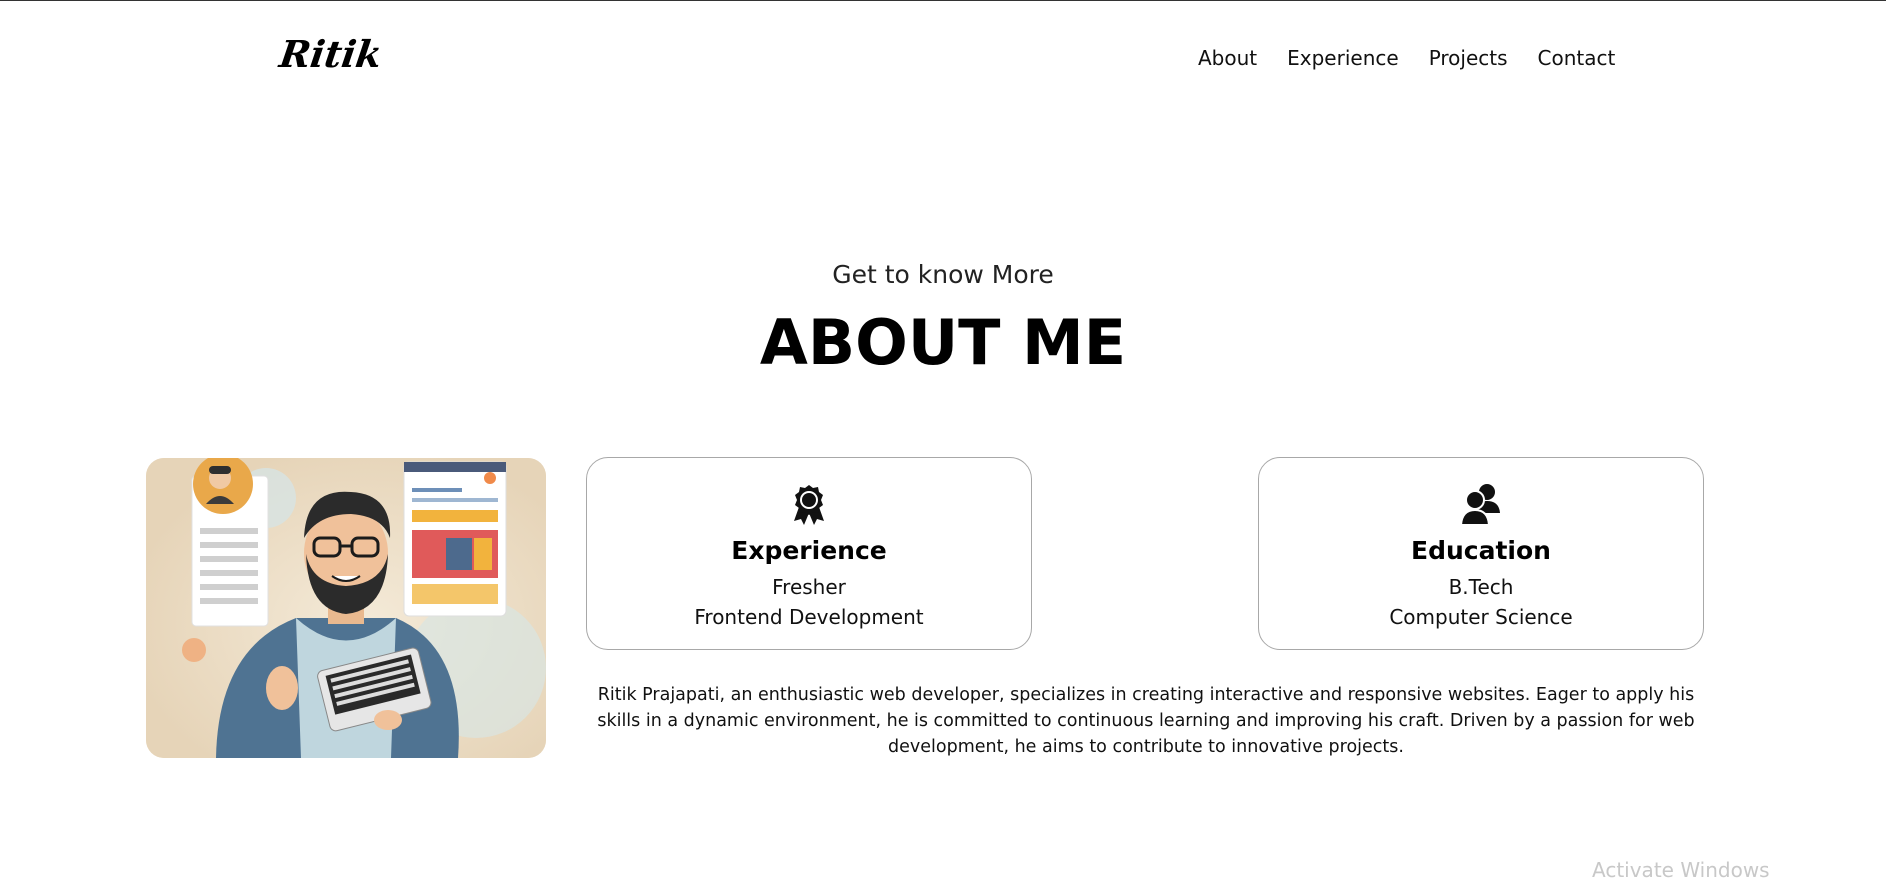  Describe the element at coordinates (1481, 587) in the screenshot. I see `education-degree: B.Tech` at that location.